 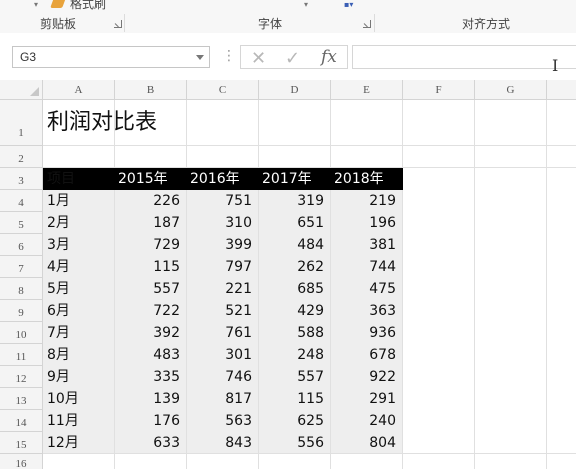 What do you see at coordinates (21, 289) in the screenshot?
I see `row-header-8: 8` at bounding box center [21, 289].